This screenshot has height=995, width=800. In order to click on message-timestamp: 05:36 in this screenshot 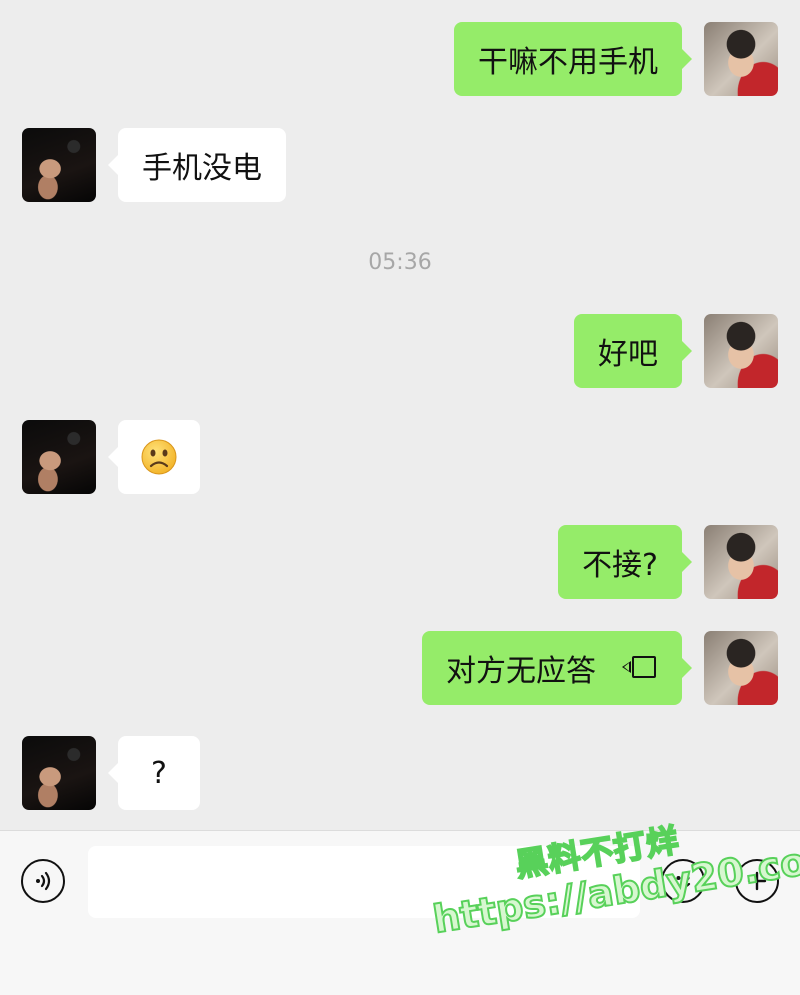, I will do `click(400, 262)`.